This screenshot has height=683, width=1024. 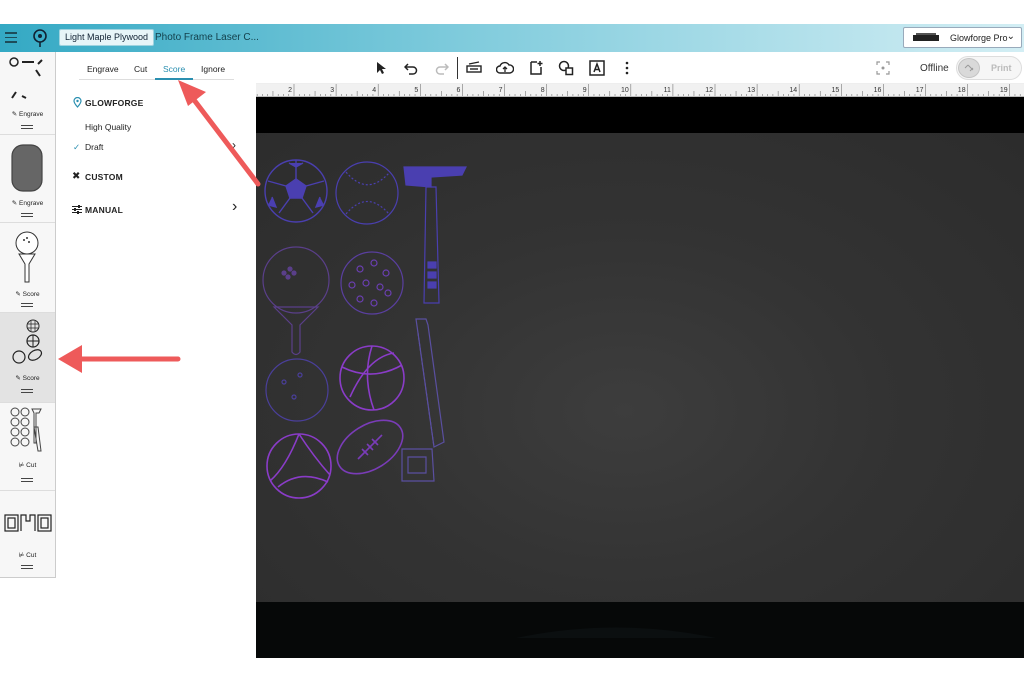 What do you see at coordinates (104, 177) in the screenshot?
I see `section-custom: CUSTOM` at bounding box center [104, 177].